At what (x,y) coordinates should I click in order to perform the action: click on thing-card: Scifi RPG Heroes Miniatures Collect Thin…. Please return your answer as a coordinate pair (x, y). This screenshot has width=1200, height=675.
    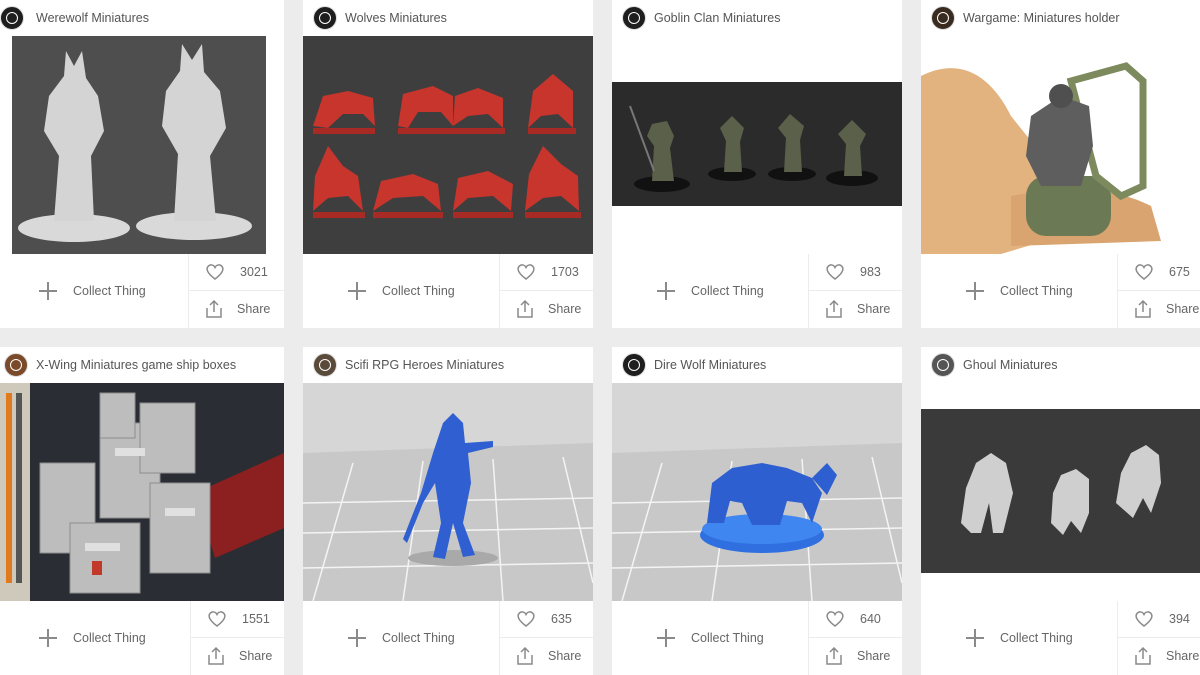
    Looking at the image, I should click on (448, 511).